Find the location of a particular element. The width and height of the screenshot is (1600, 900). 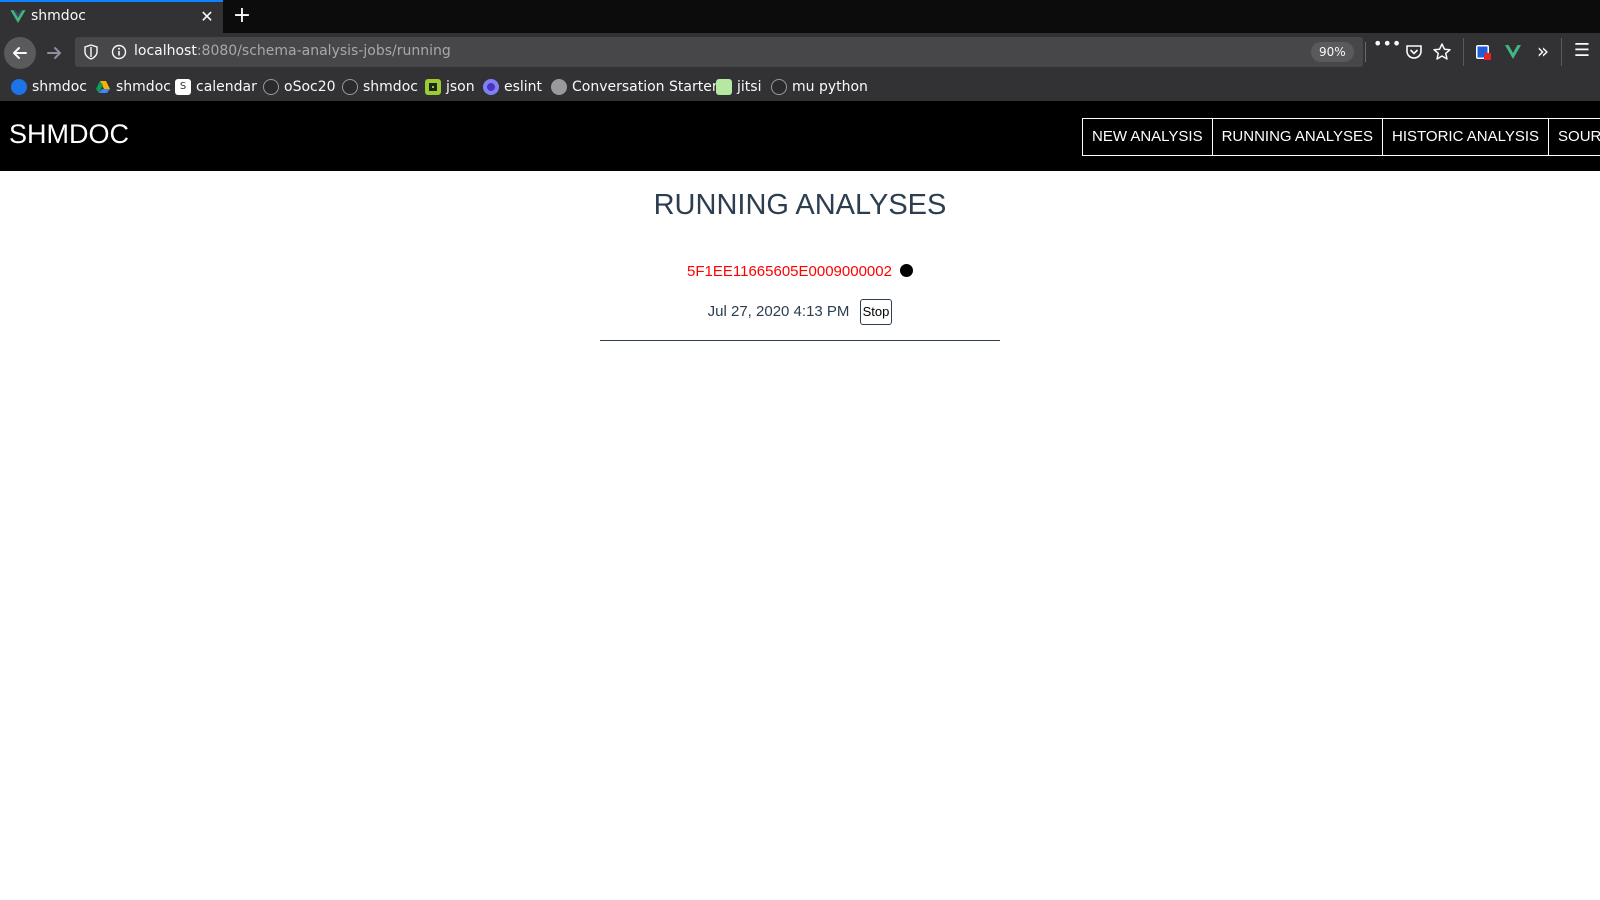

job-id-link: 5F1EE11665605E0009000002 is located at coordinates (789, 271).